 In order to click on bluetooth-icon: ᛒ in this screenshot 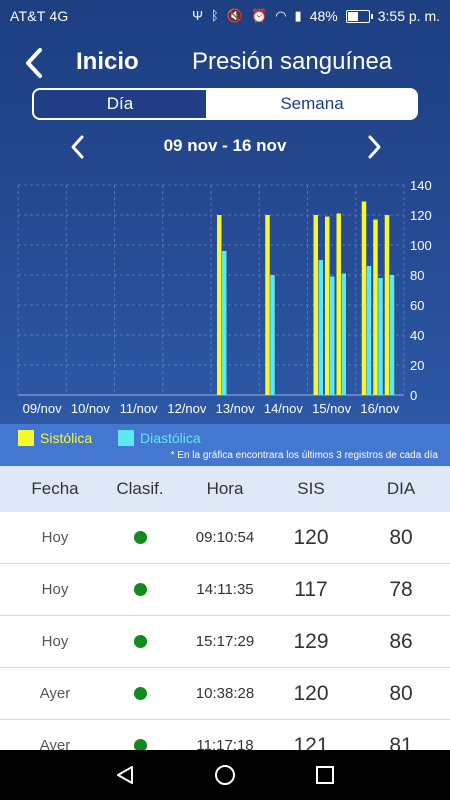, I will do `click(215, 15)`.